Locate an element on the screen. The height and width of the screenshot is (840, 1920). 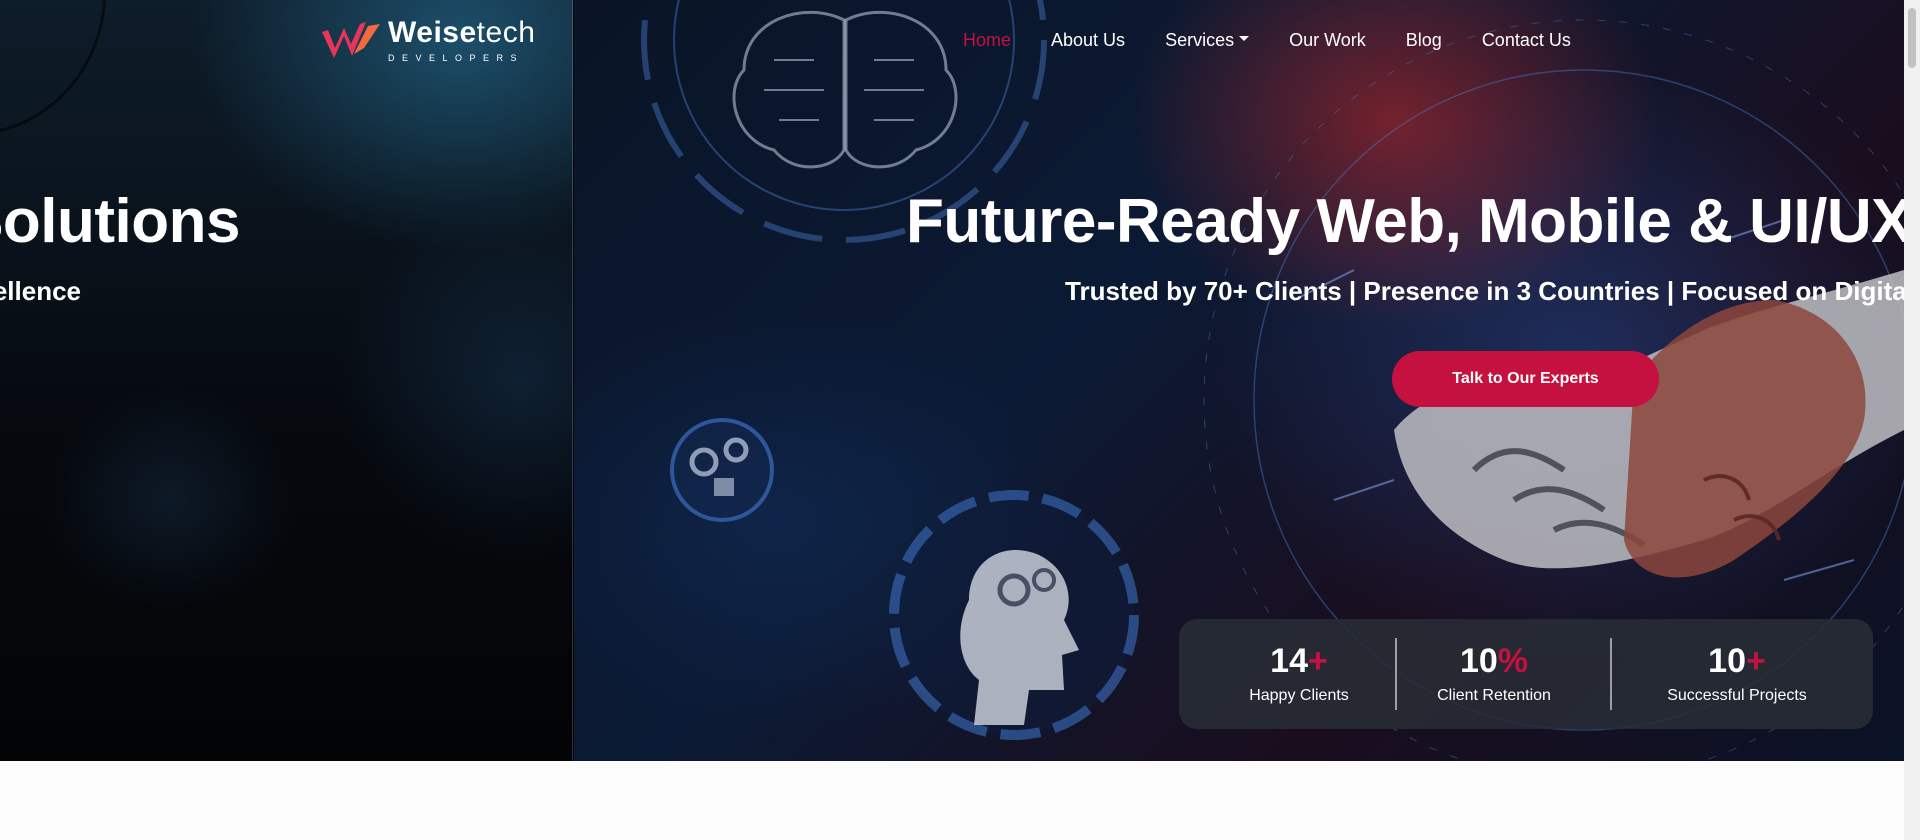
previous-slide-title: Solutions is located at coordinates (120, 221).